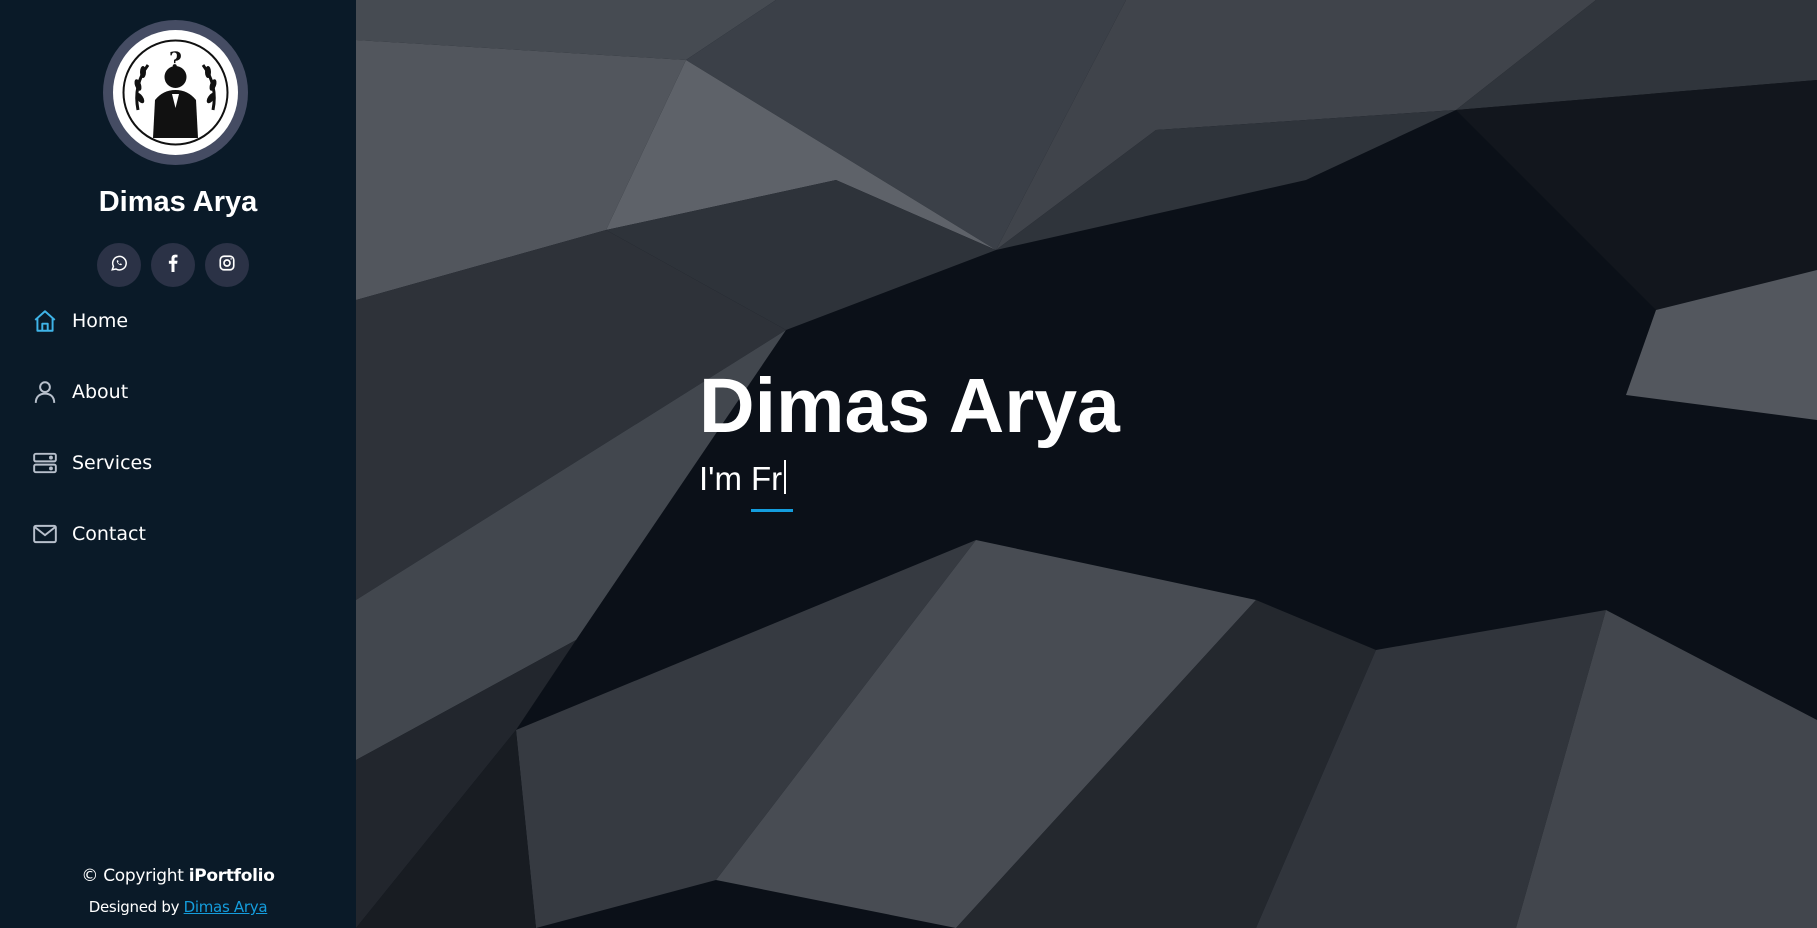 Image resolution: width=1817 pixels, height=928 pixels. I want to click on nav-label-services: Services, so click(112, 462).